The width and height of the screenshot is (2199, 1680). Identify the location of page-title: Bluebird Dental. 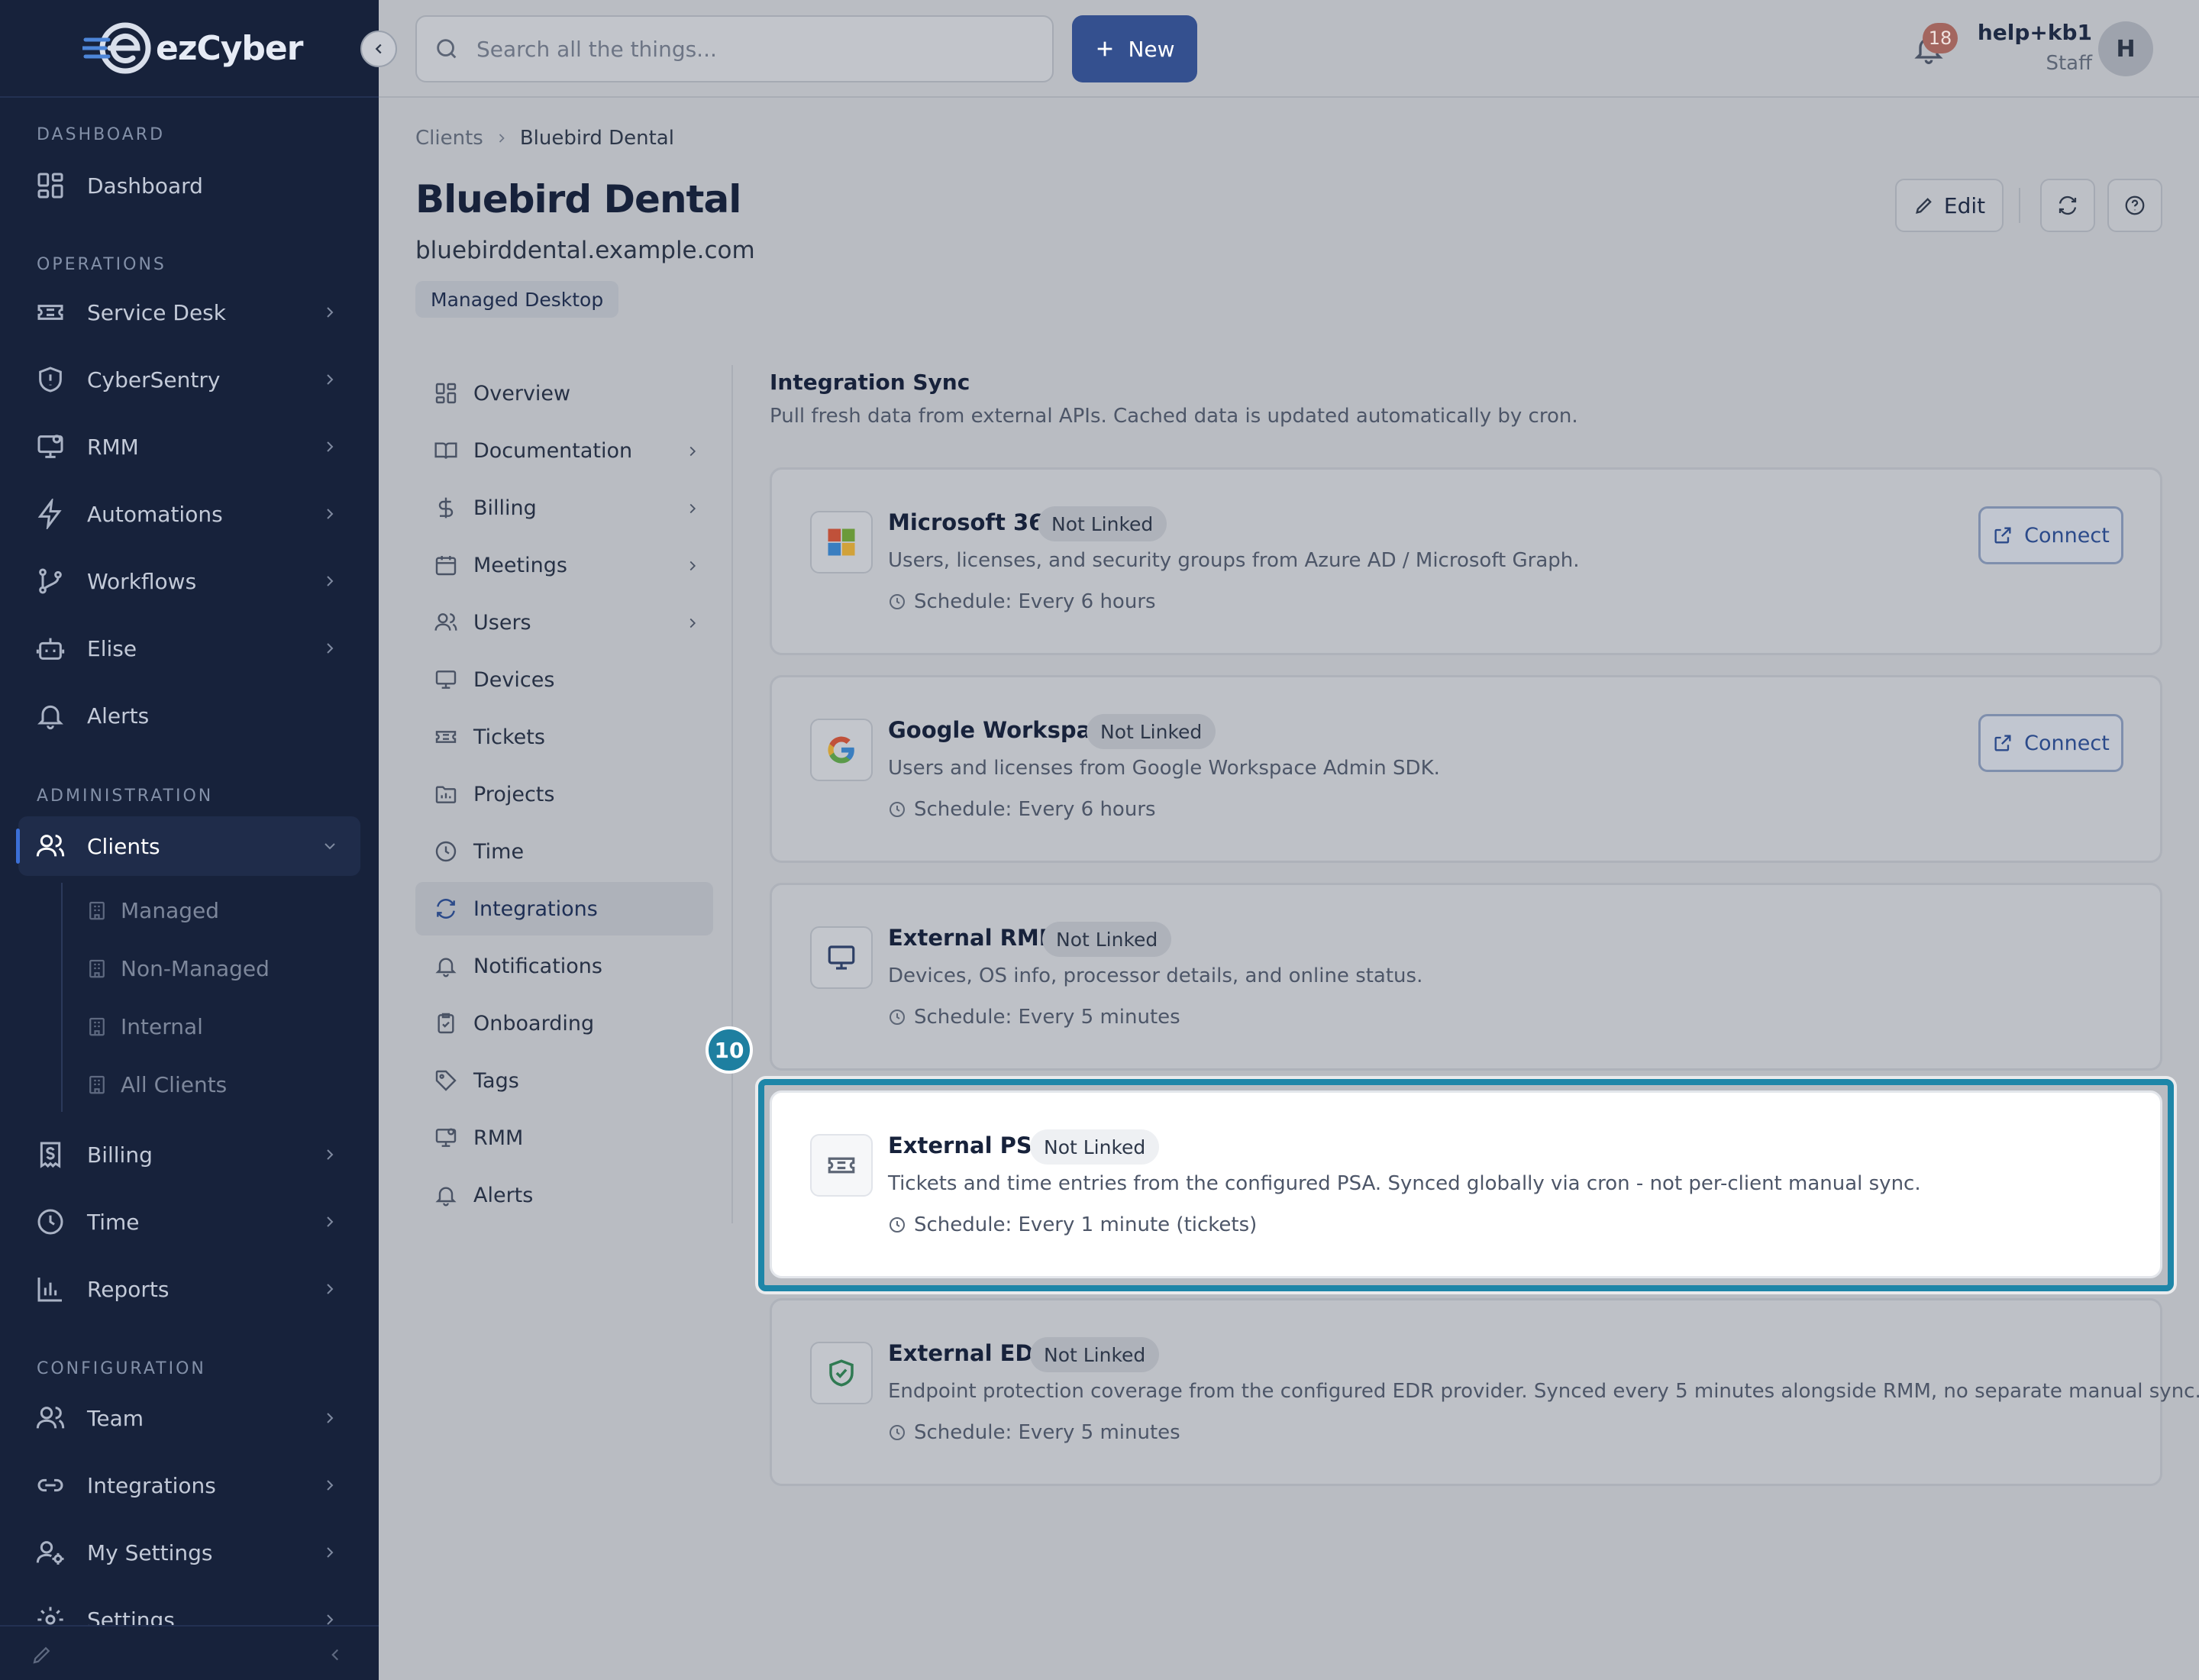
(578, 199).